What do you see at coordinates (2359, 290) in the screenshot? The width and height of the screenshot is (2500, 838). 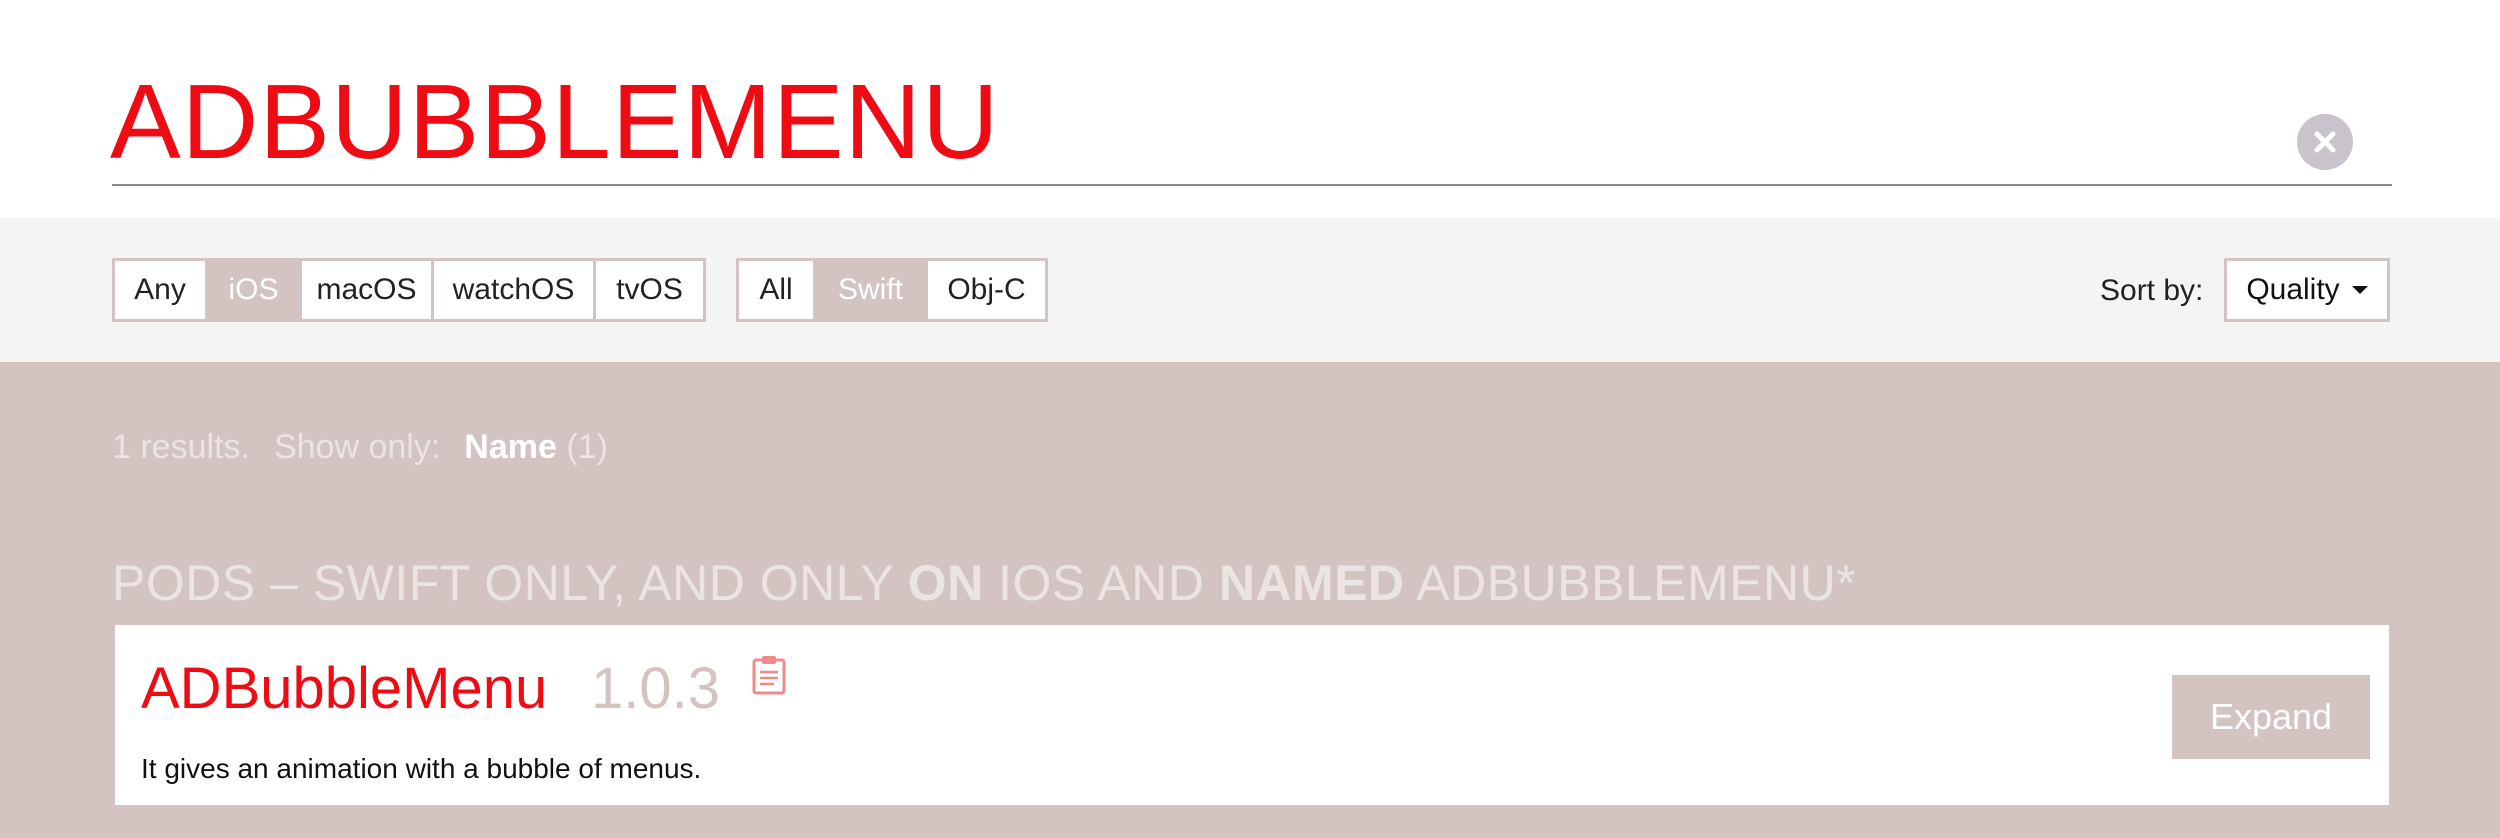 I see `caret-down-icon` at bounding box center [2359, 290].